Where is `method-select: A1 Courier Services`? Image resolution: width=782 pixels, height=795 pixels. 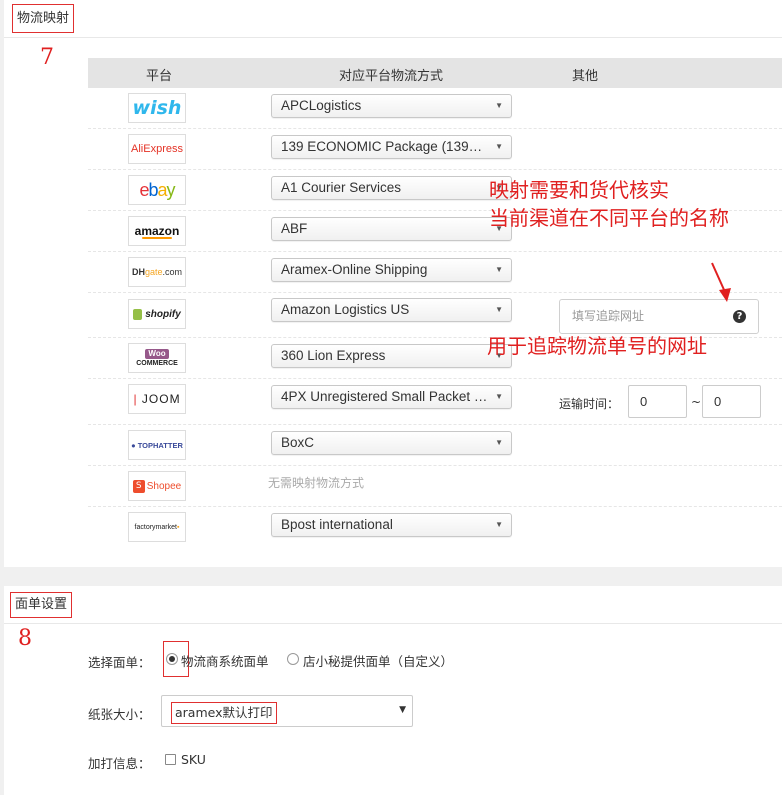
method-select: A1 Courier Services is located at coordinates (391, 188).